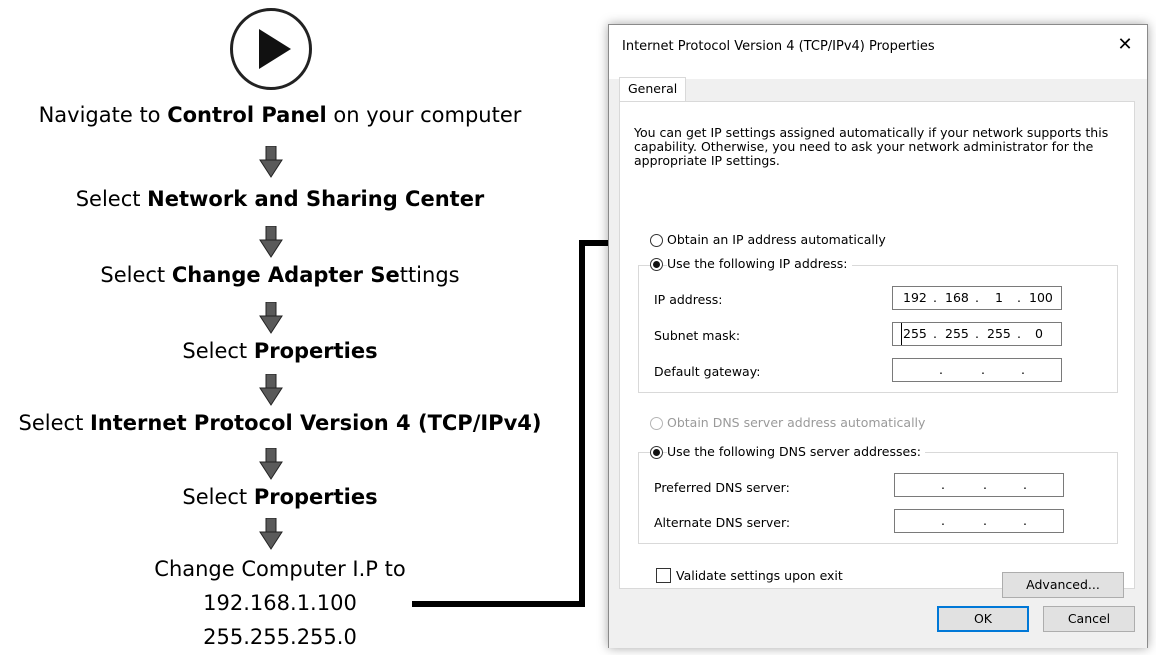  What do you see at coordinates (977, 334) in the screenshot?
I see `subnet-mask-field: 255 . 255 . 255 . 0` at bounding box center [977, 334].